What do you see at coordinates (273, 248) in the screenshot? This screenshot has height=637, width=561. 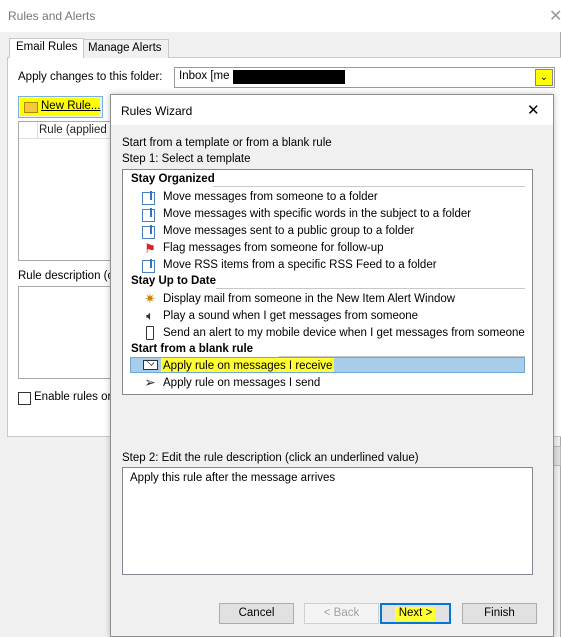 I see `template-item-flag-messages: Flag messages from someone for follow-up` at bounding box center [273, 248].